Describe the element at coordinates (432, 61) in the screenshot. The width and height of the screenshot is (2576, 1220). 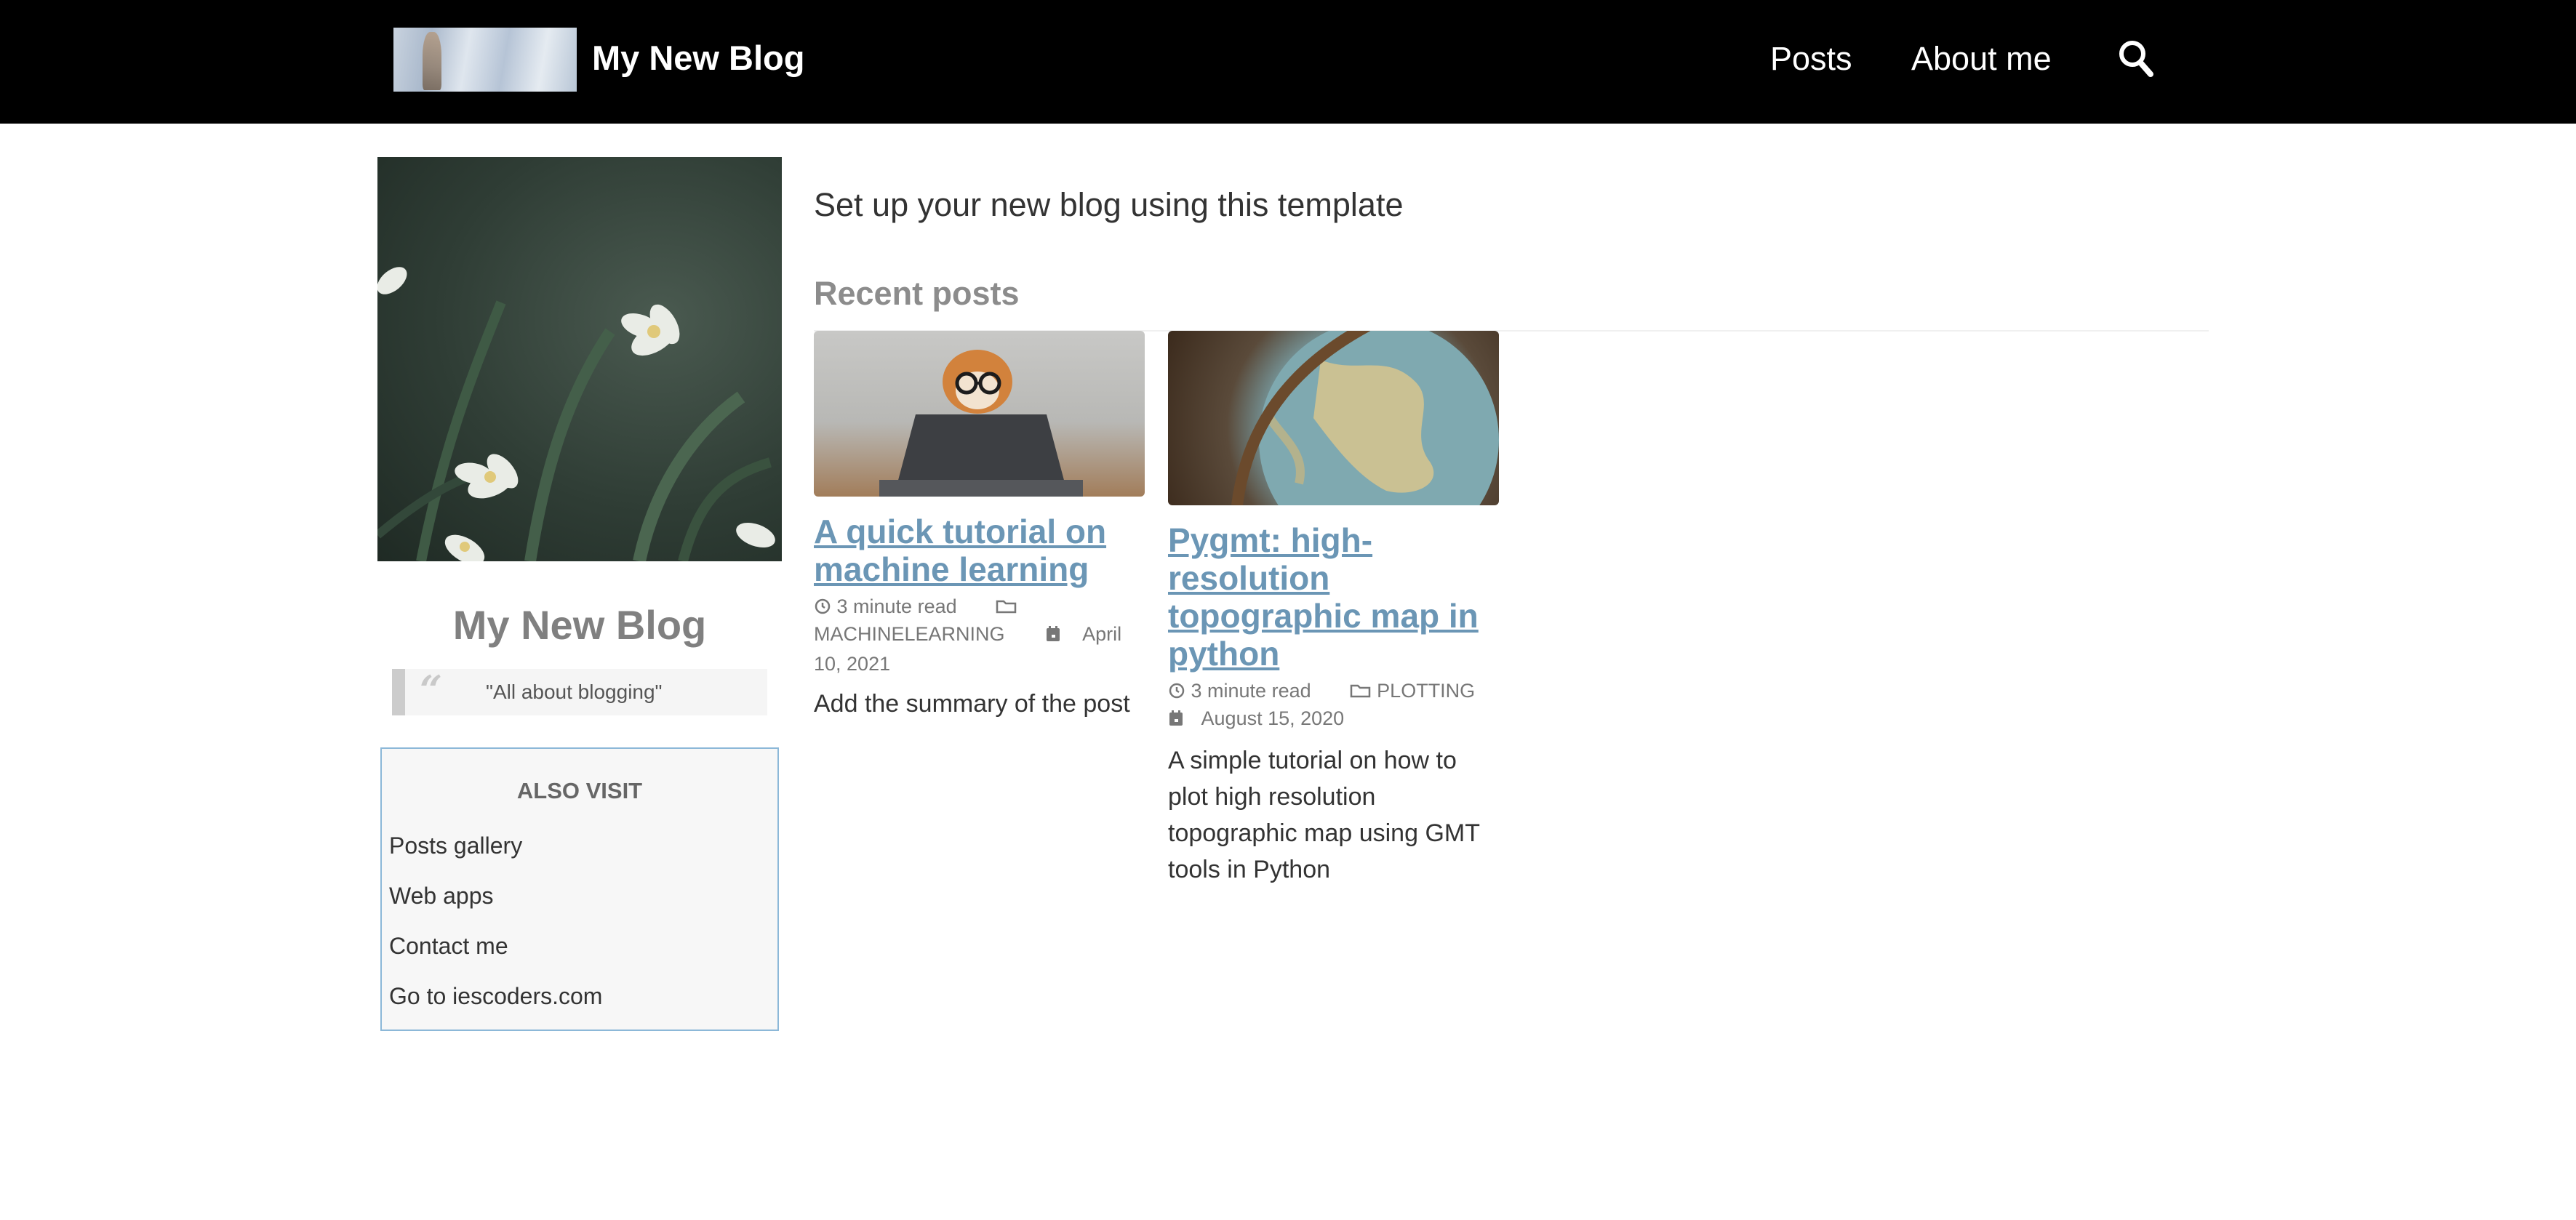
I see `tree-graphic` at that location.